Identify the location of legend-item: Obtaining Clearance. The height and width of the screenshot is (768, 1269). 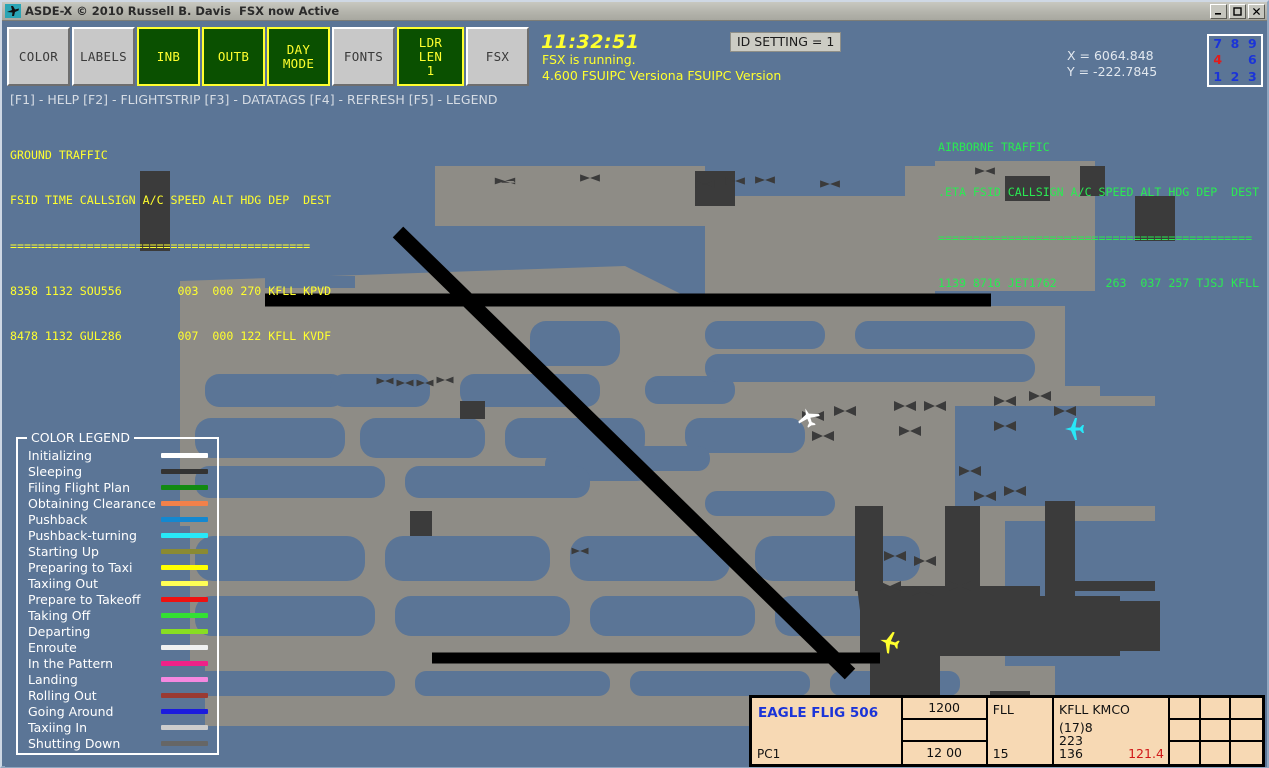
(117, 503).